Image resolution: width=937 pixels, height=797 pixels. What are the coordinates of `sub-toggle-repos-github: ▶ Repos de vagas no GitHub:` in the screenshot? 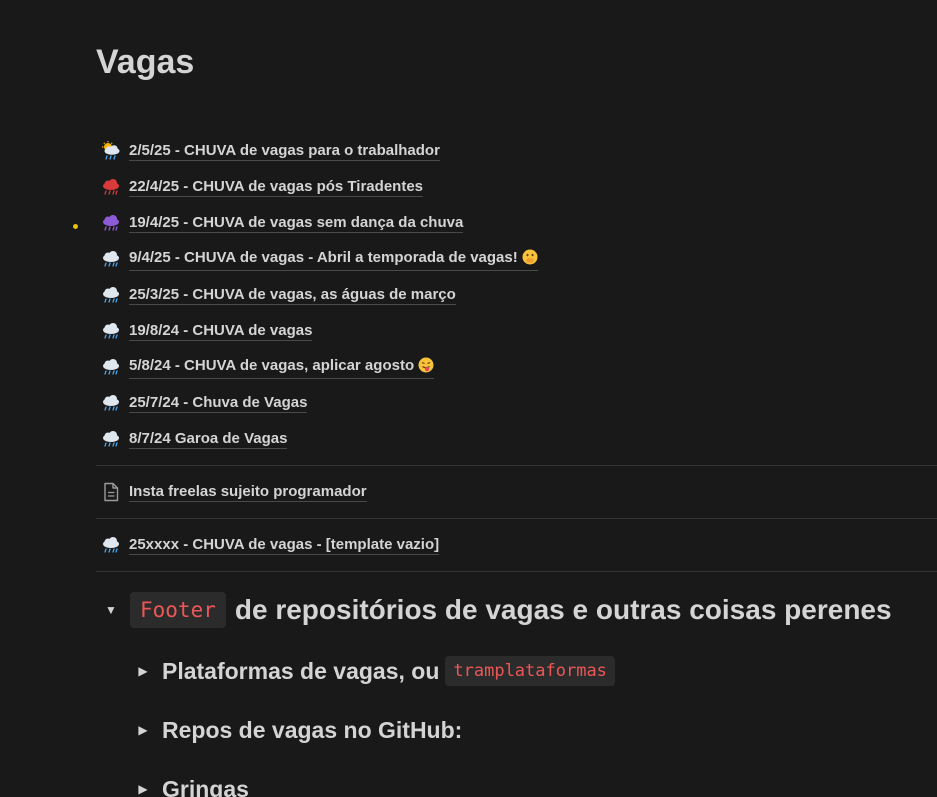 It's located at (297, 730).